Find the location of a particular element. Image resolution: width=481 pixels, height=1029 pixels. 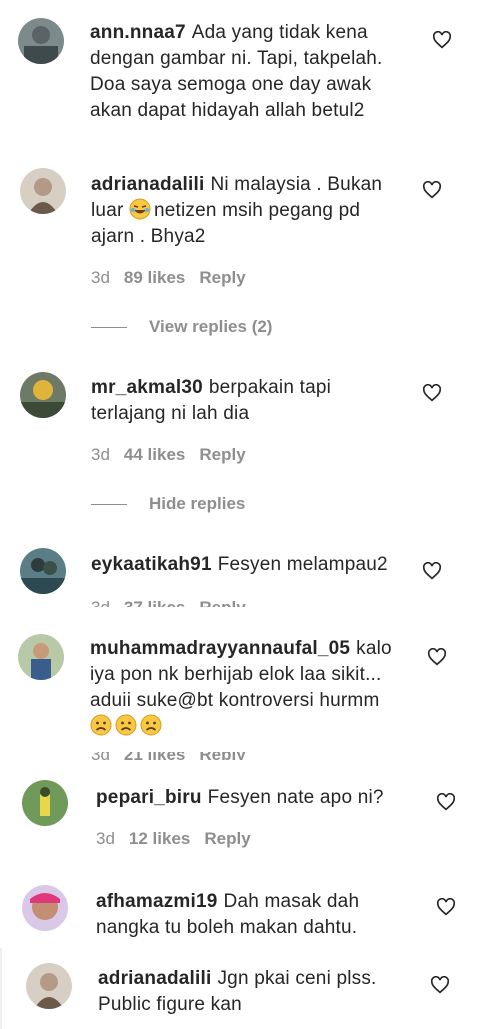

comment-text: Fesyen nate apo ni? is located at coordinates (295, 797).